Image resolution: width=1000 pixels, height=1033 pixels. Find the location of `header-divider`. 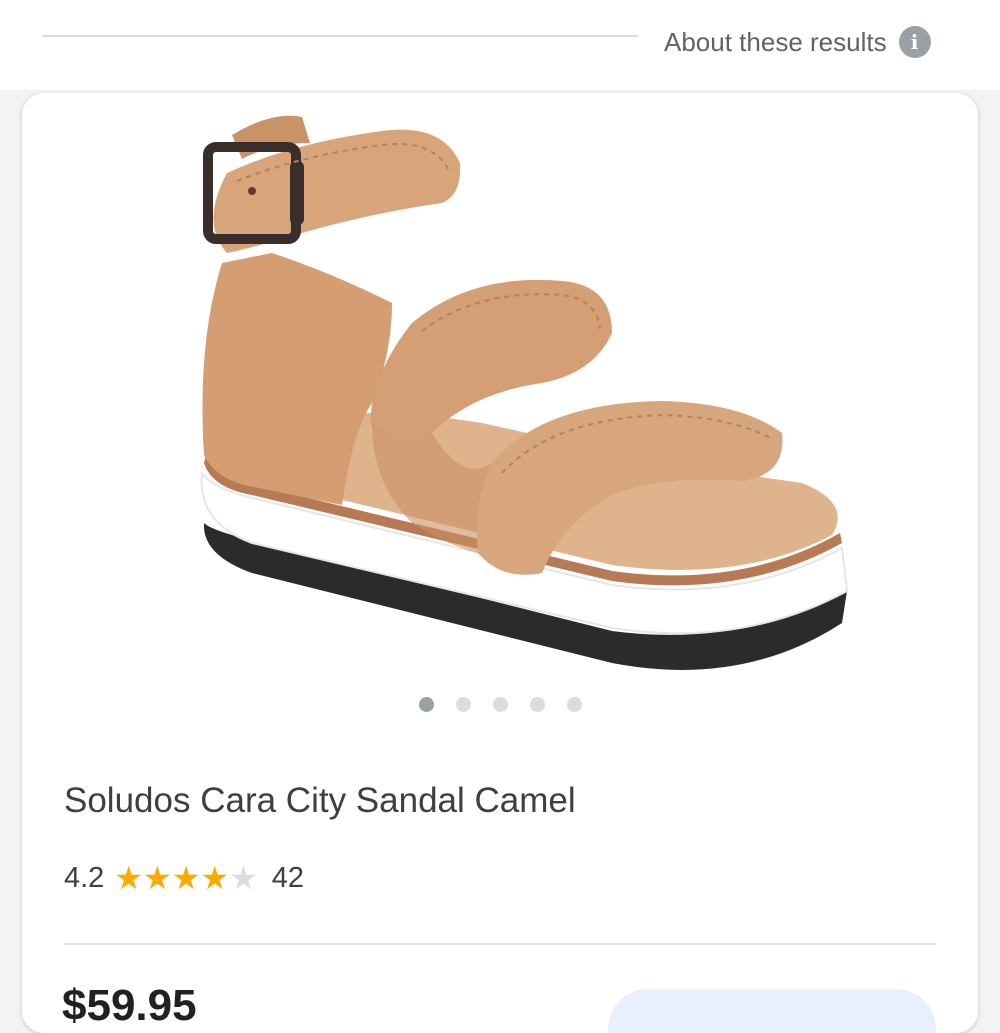

header-divider is located at coordinates (340, 36).